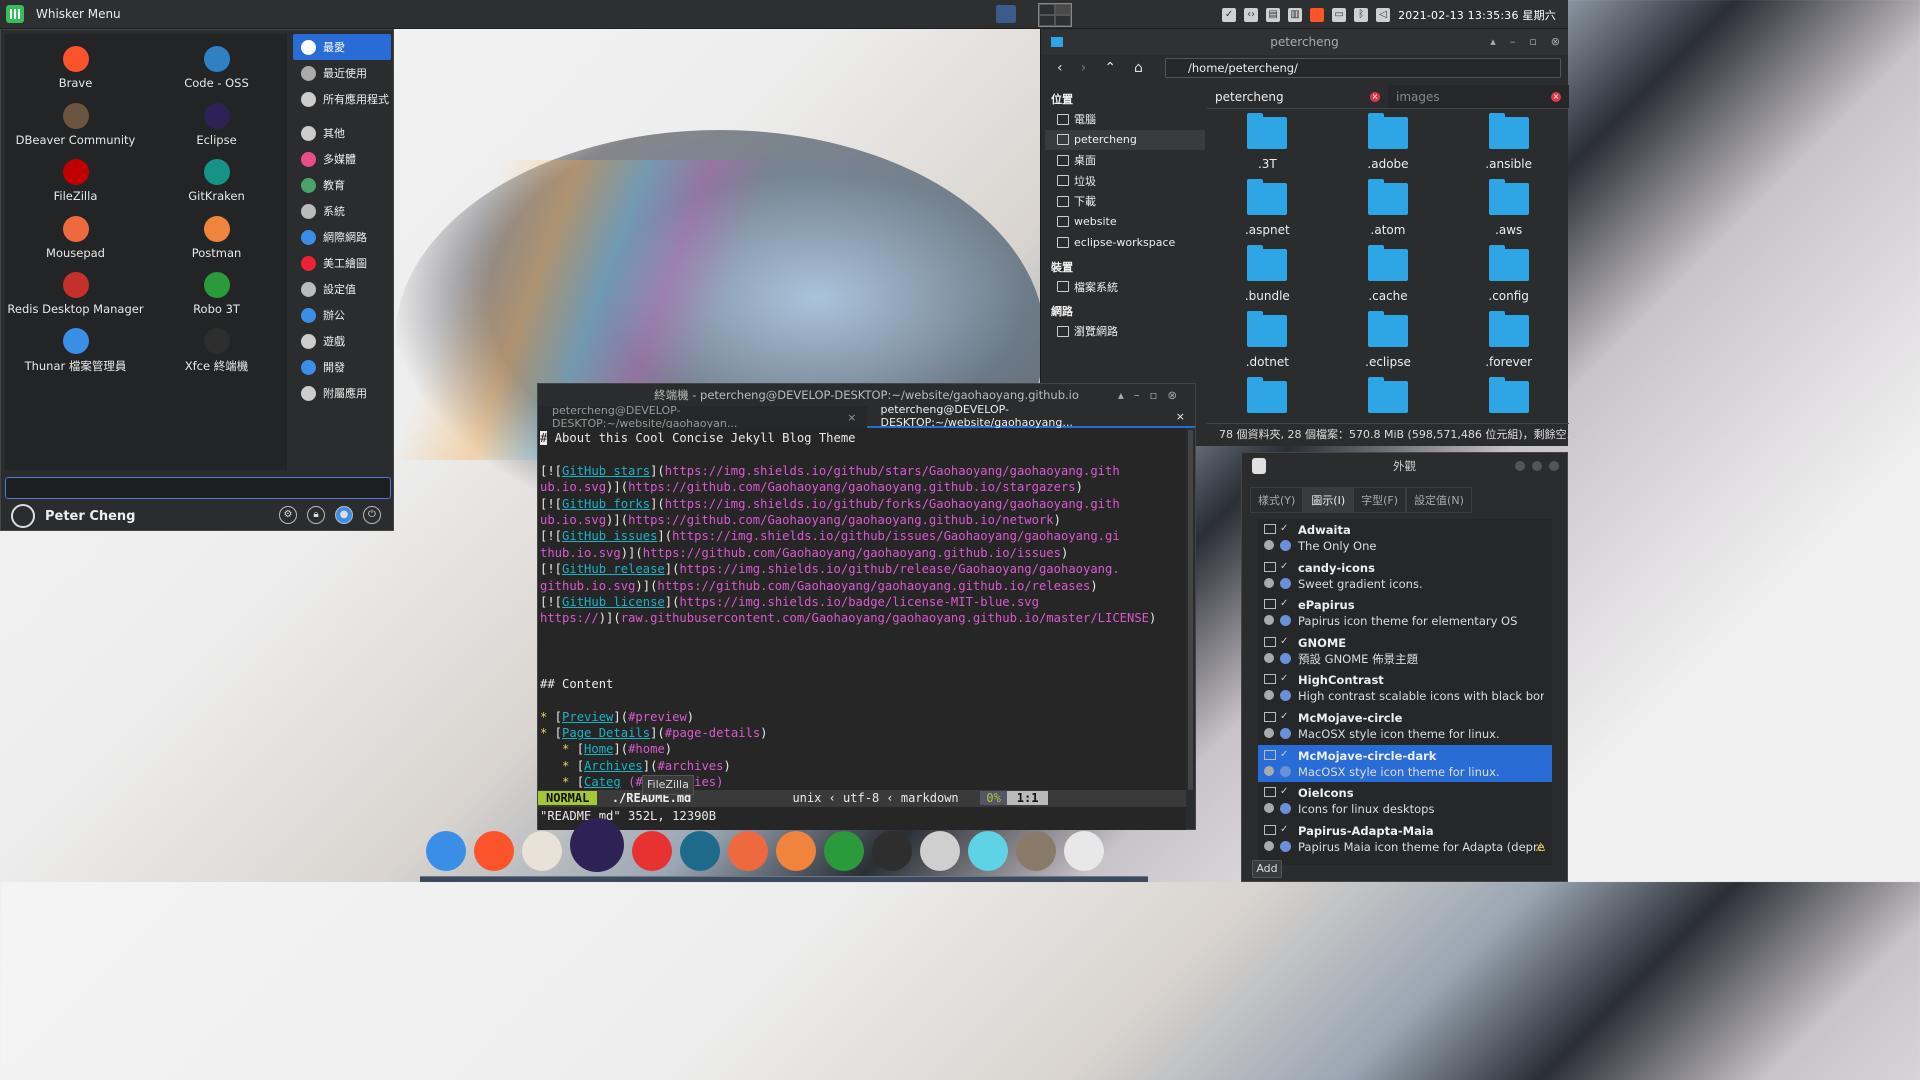 This screenshot has width=1920, height=1080. I want to click on tab-images: images ×, so click(1478, 97).